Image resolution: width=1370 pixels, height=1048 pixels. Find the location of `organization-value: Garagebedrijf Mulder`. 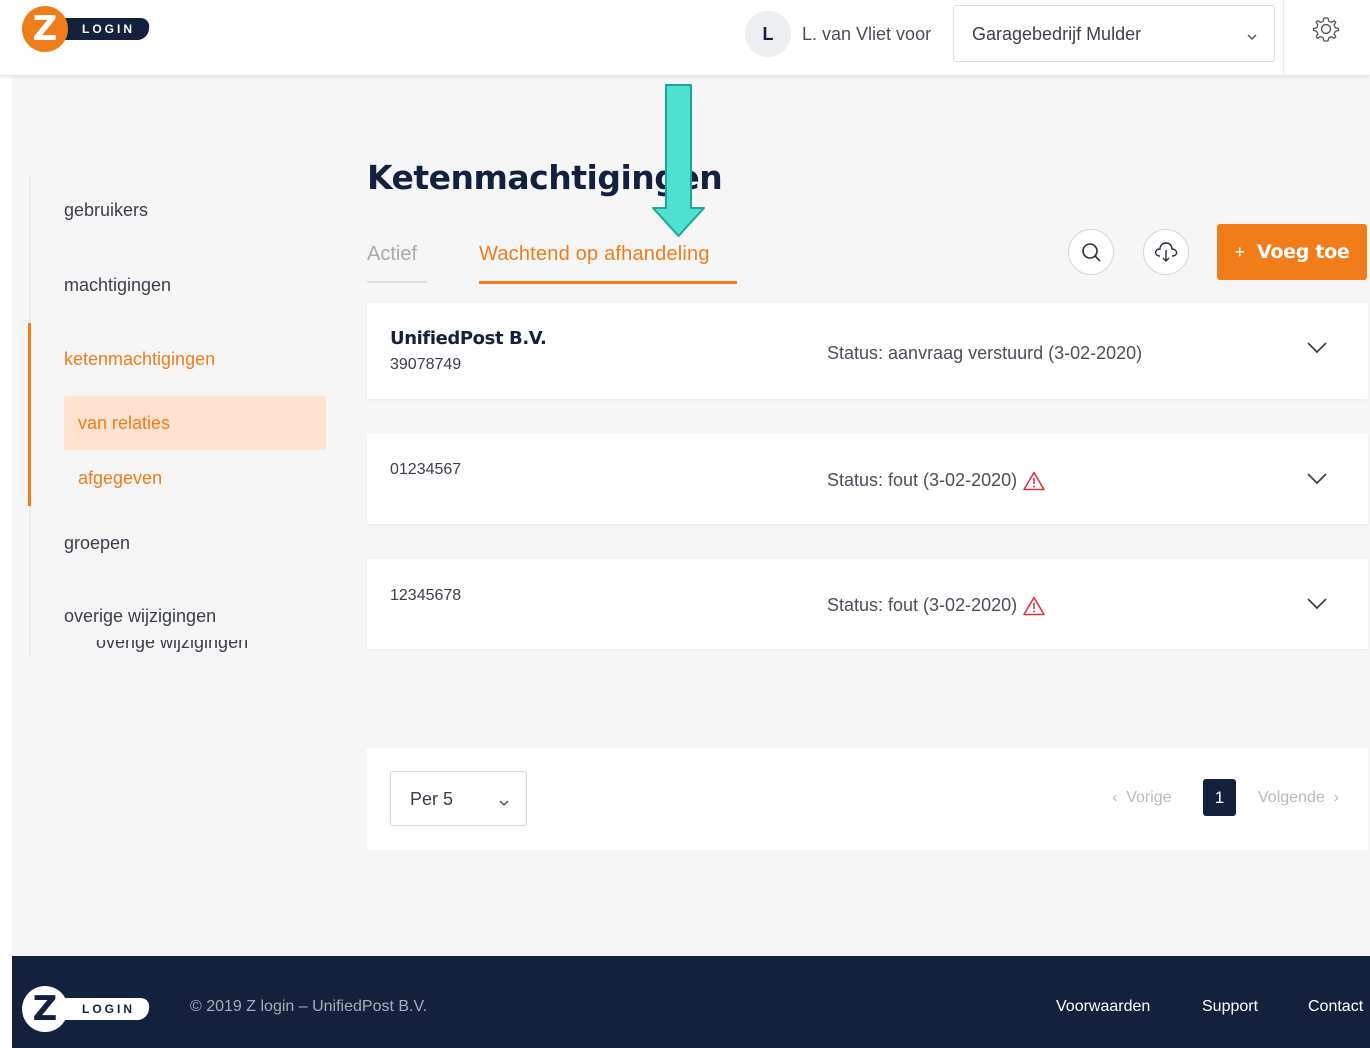

organization-value: Garagebedrijf Mulder is located at coordinates (1057, 34).